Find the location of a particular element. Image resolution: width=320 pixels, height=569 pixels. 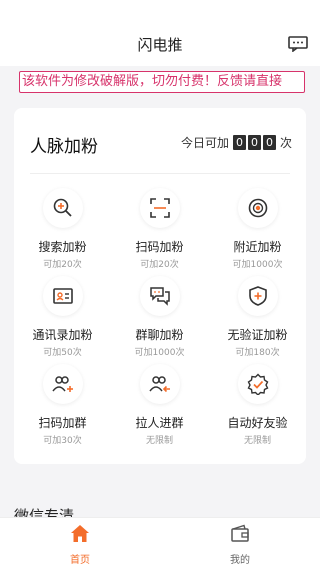

feature-name: 扫码加群 is located at coordinates (62, 423).